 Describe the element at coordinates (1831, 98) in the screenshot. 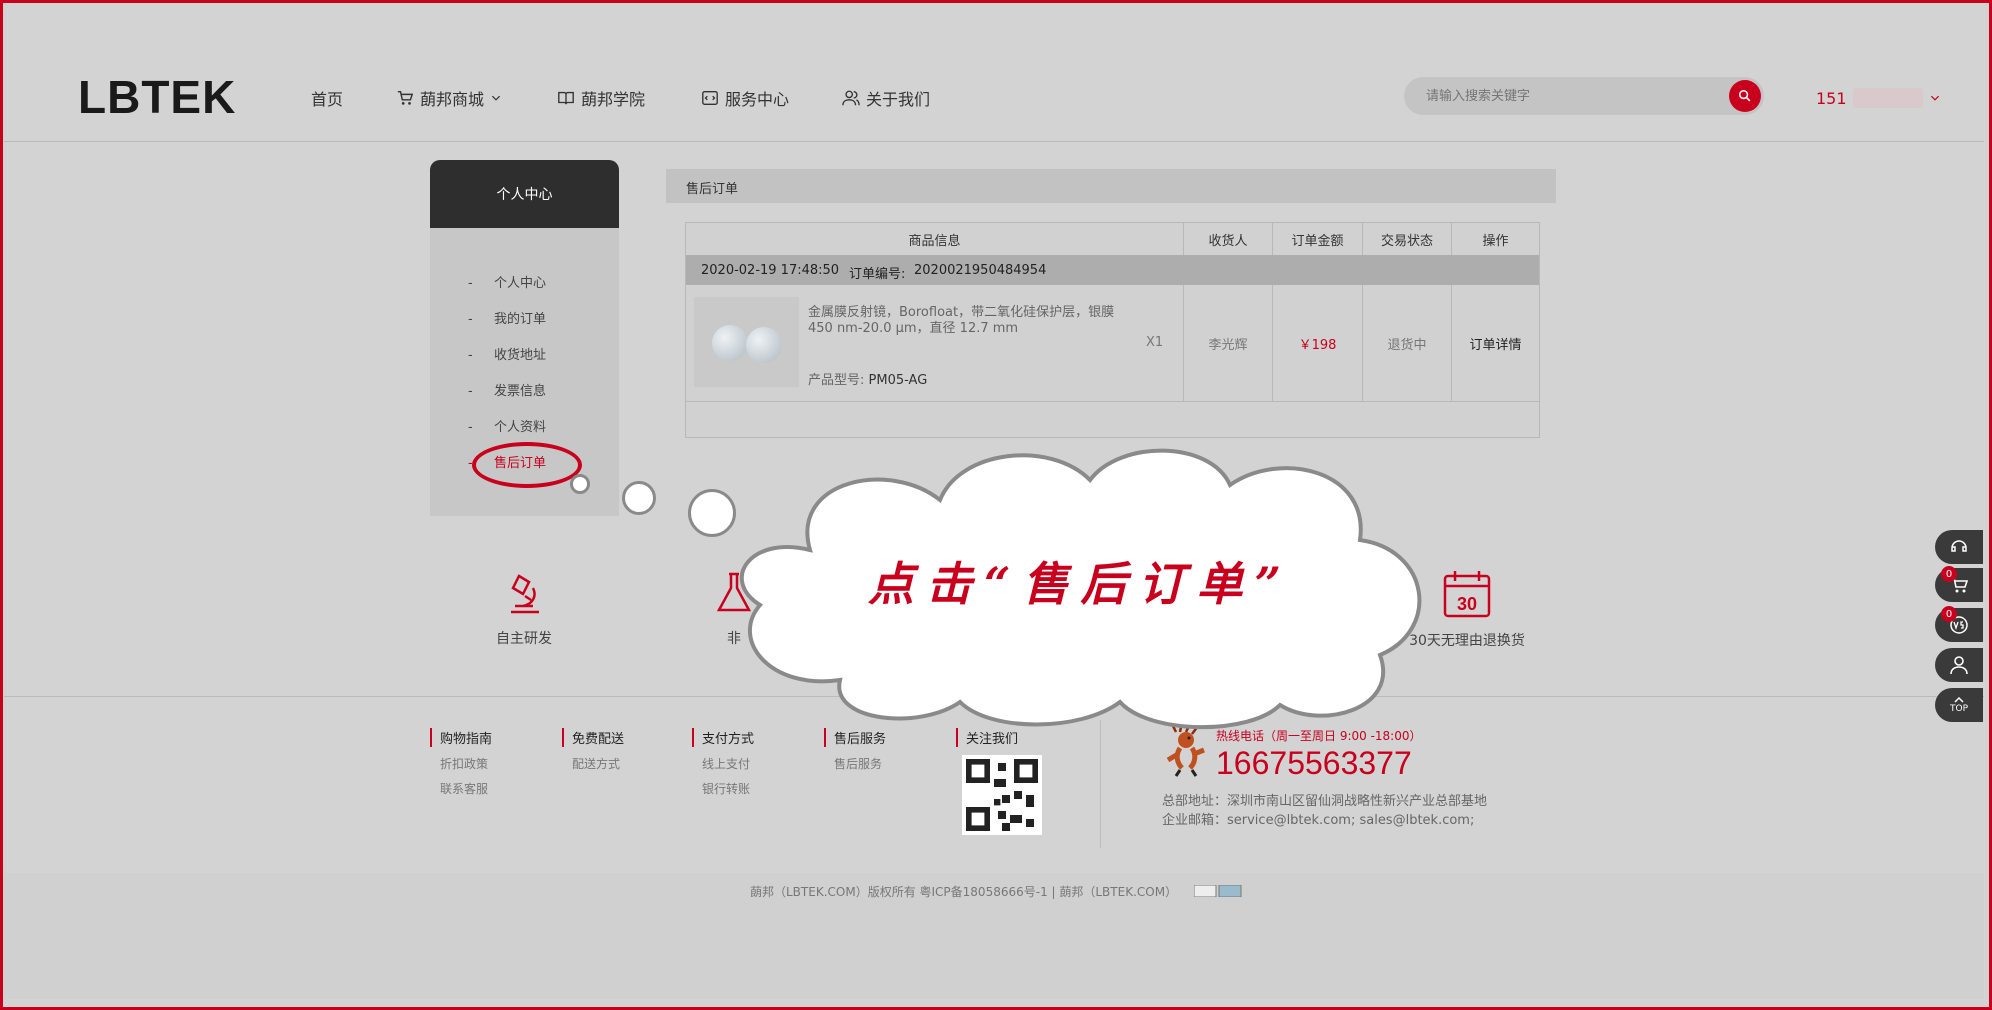

I see `user-phone: 151` at that location.